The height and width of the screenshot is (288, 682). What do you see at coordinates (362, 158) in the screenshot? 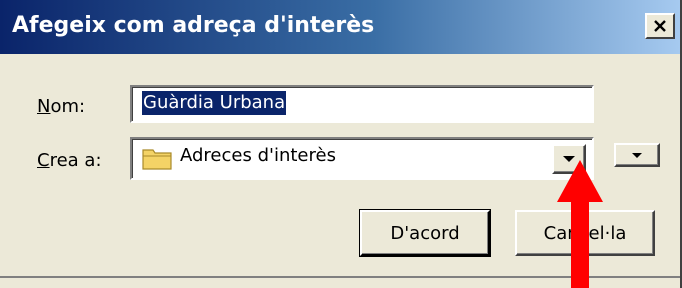
I see `create-in-combobox: Adreces d'interès` at bounding box center [362, 158].